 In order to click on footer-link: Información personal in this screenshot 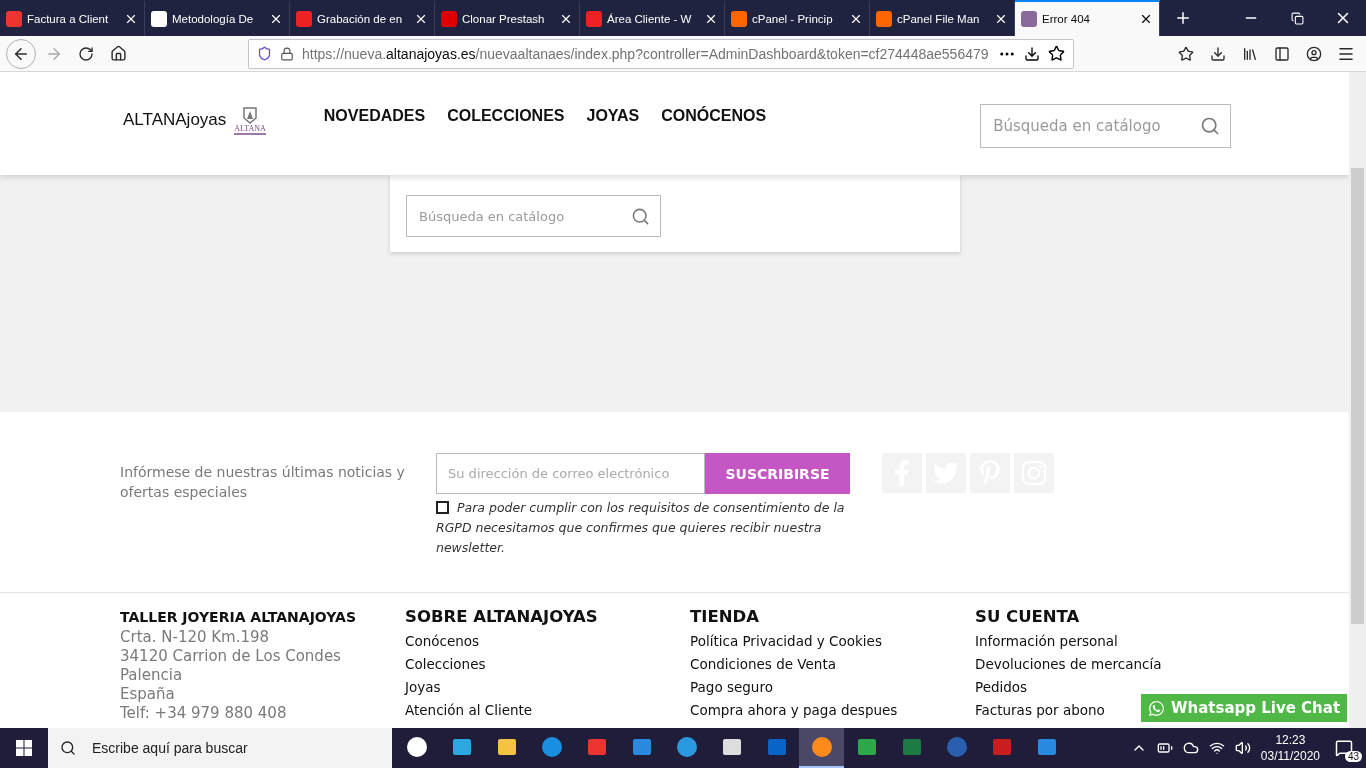, I will do `click(1046, 641)`.